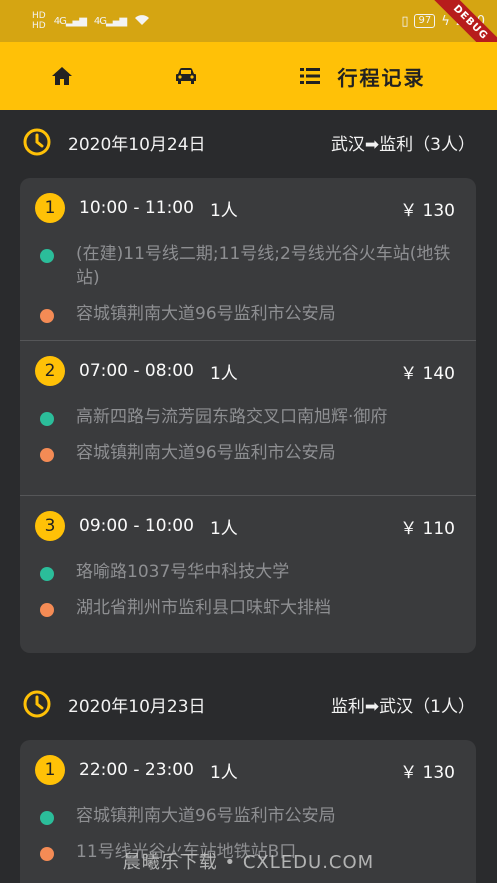 This screenshot has height=883, width=497. I want to click on order-index-badge: 2, so click(50, 371).